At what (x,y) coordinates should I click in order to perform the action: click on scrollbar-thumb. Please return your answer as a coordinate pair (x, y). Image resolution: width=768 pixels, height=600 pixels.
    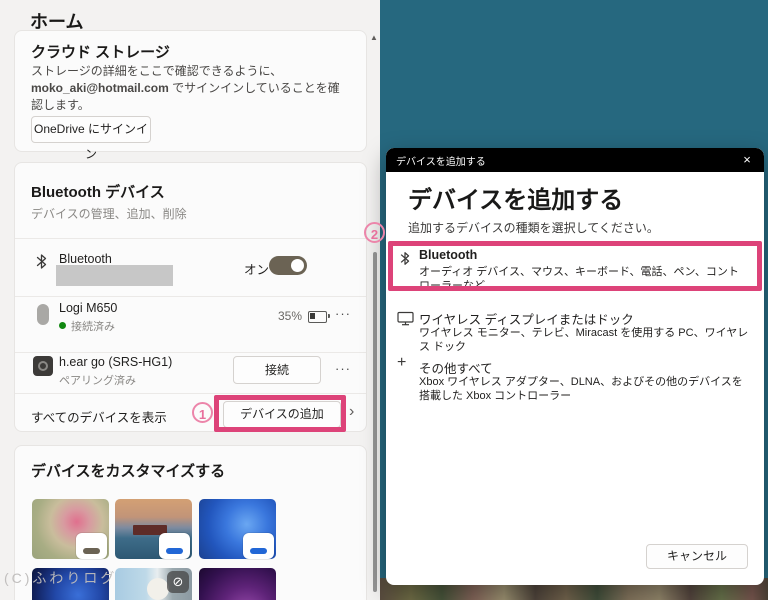
    Looking at the image, I should click on (375, 422).